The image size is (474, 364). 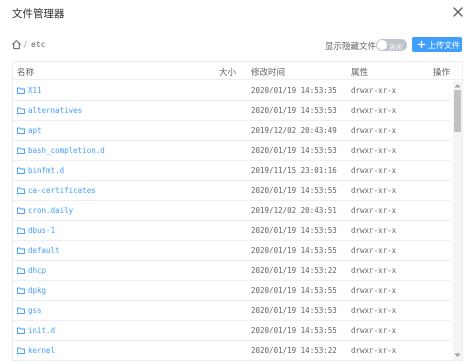 What do you see at coordinates (232, 171) in the screenshot?
I see `table-row: binfmt.d 2019/11/15 23:01:16 drwxr-xr-x` at bounding box center [232, 171].